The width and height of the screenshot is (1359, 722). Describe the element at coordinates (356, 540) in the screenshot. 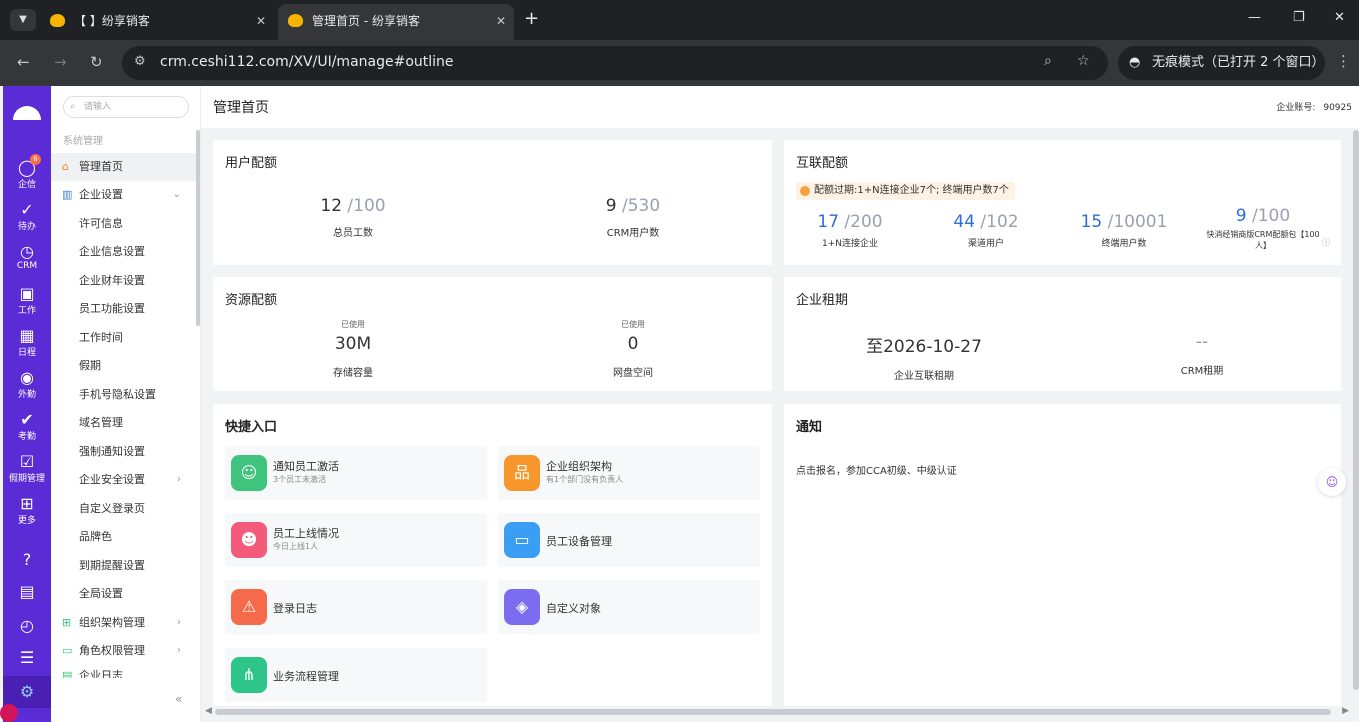

I see `shortcut-employee-online: ☻ 员工上线情况 今日上线1人` at that location.